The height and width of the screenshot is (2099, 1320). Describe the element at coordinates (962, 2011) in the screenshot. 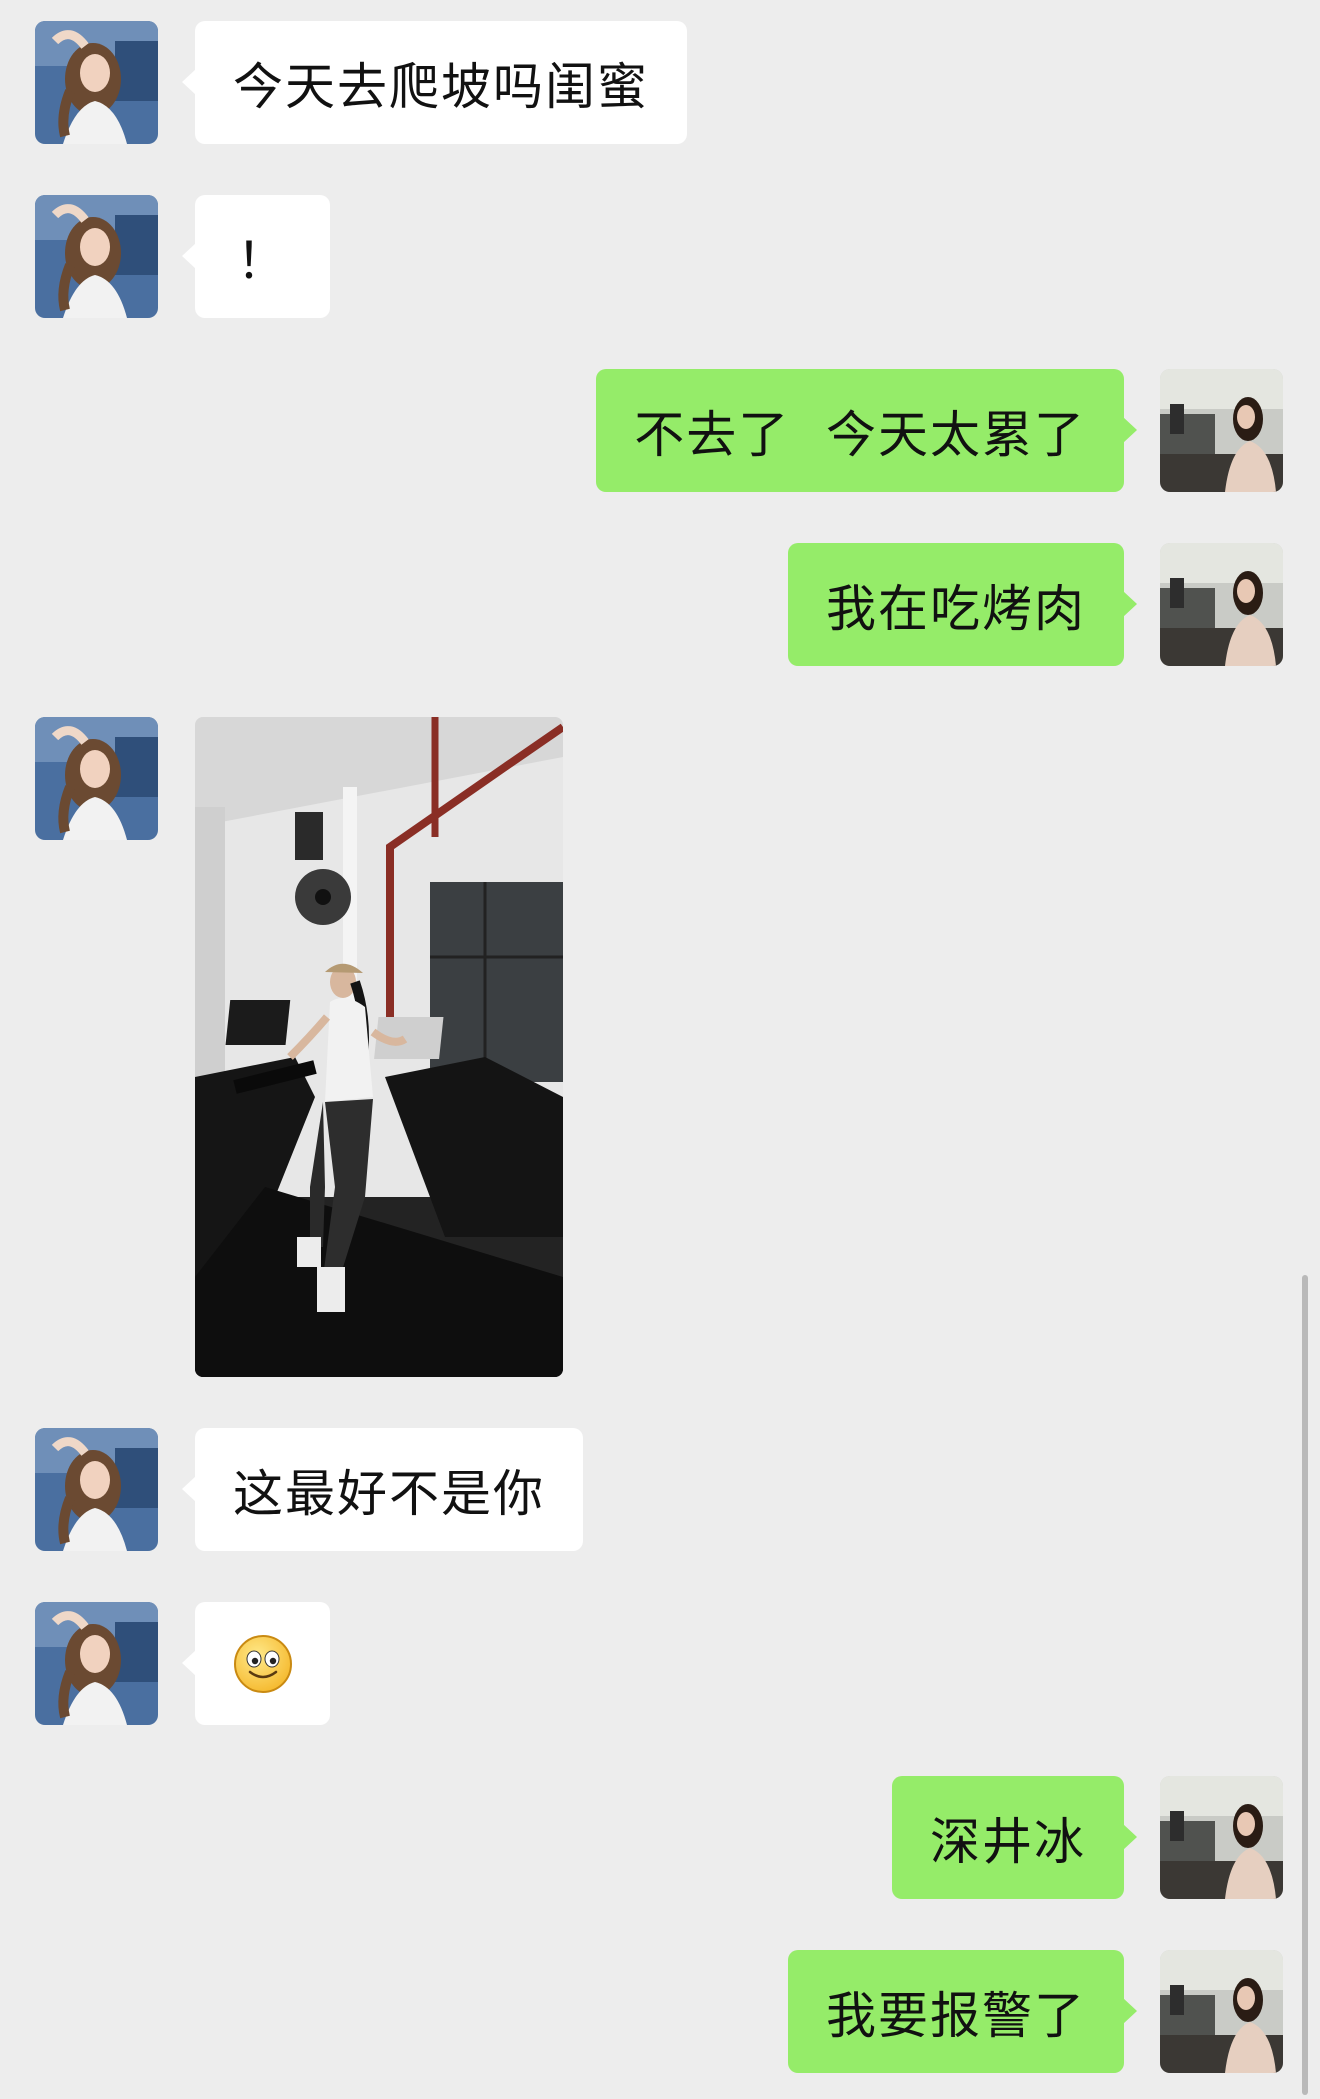

I see `outgoing-message-bubble: 我要报警了` at that location.